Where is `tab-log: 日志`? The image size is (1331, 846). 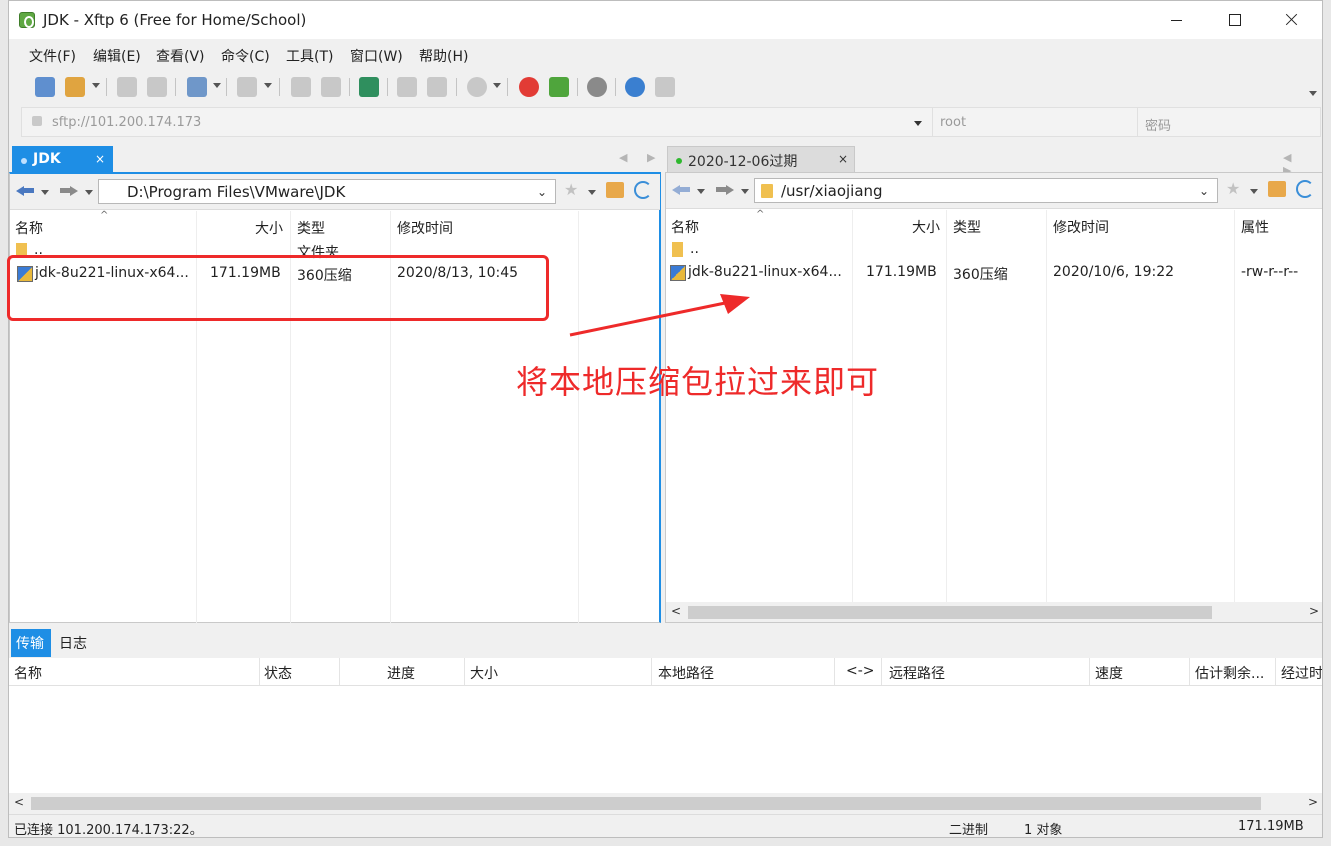
tab-log: 日志 is located at coordinates (73, 643).